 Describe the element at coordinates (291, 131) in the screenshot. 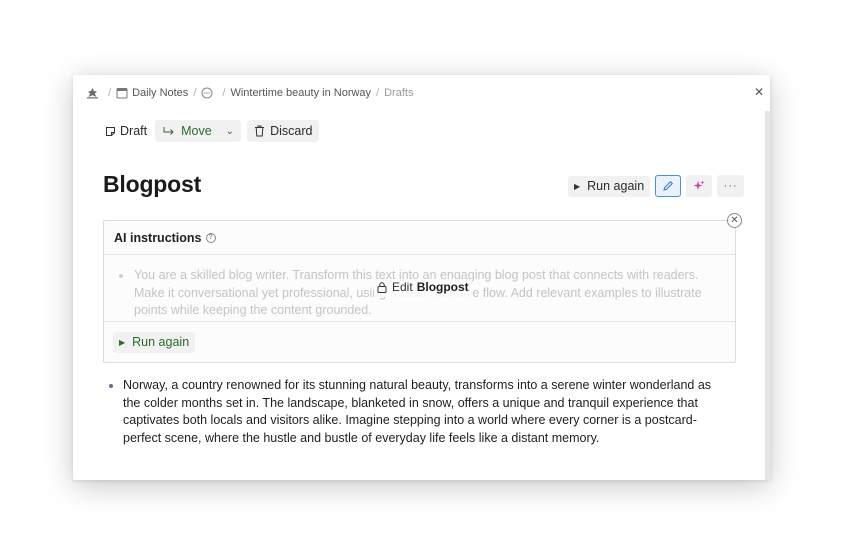

I see `discard-label: Discard` at that location.